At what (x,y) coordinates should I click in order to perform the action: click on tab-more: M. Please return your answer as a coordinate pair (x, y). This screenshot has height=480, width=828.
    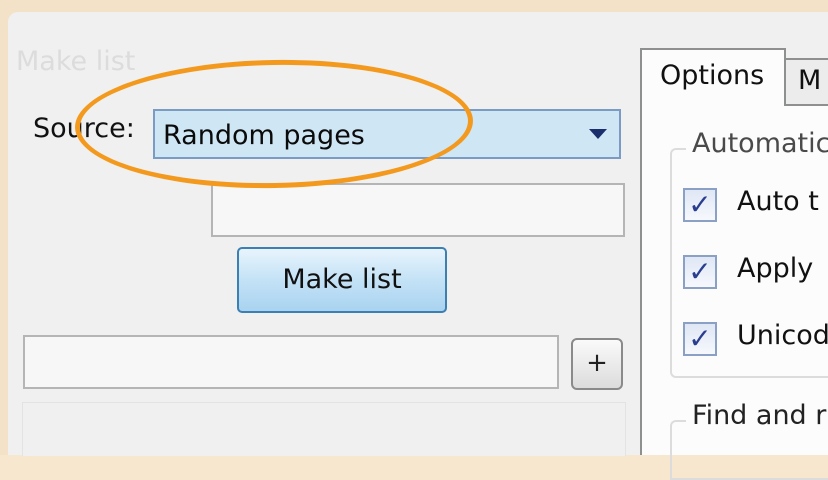
    Looking at the image, I should click on (807, 81).